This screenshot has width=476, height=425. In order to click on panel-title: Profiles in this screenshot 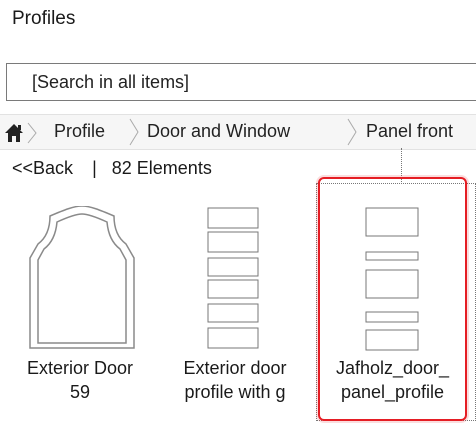, I will do `click(44, 18)`.